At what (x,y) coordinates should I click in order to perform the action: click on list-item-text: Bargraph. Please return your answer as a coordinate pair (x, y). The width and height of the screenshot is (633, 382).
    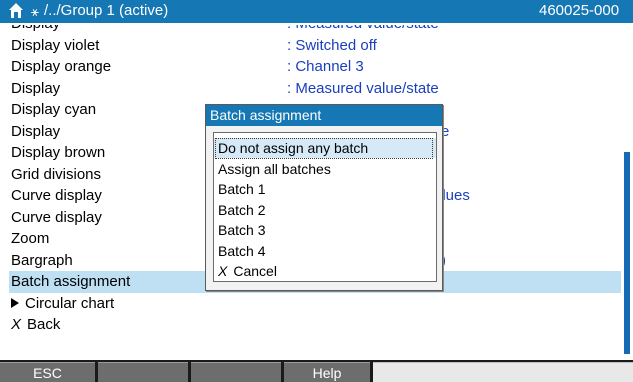
    Looking at the image, I should click on (42, 260).